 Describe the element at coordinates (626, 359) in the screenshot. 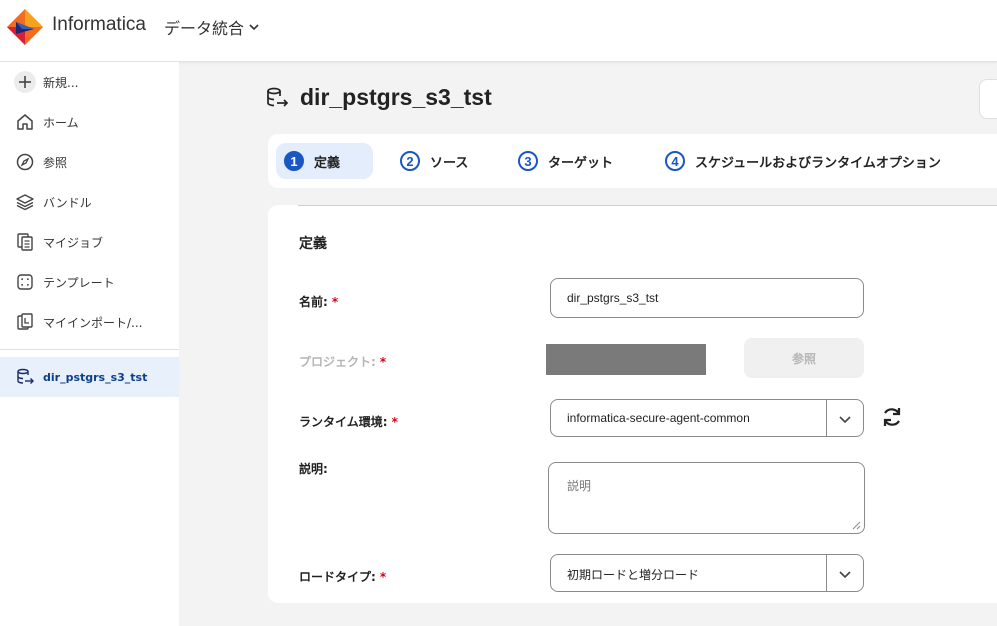

I see `project-field` at that location.